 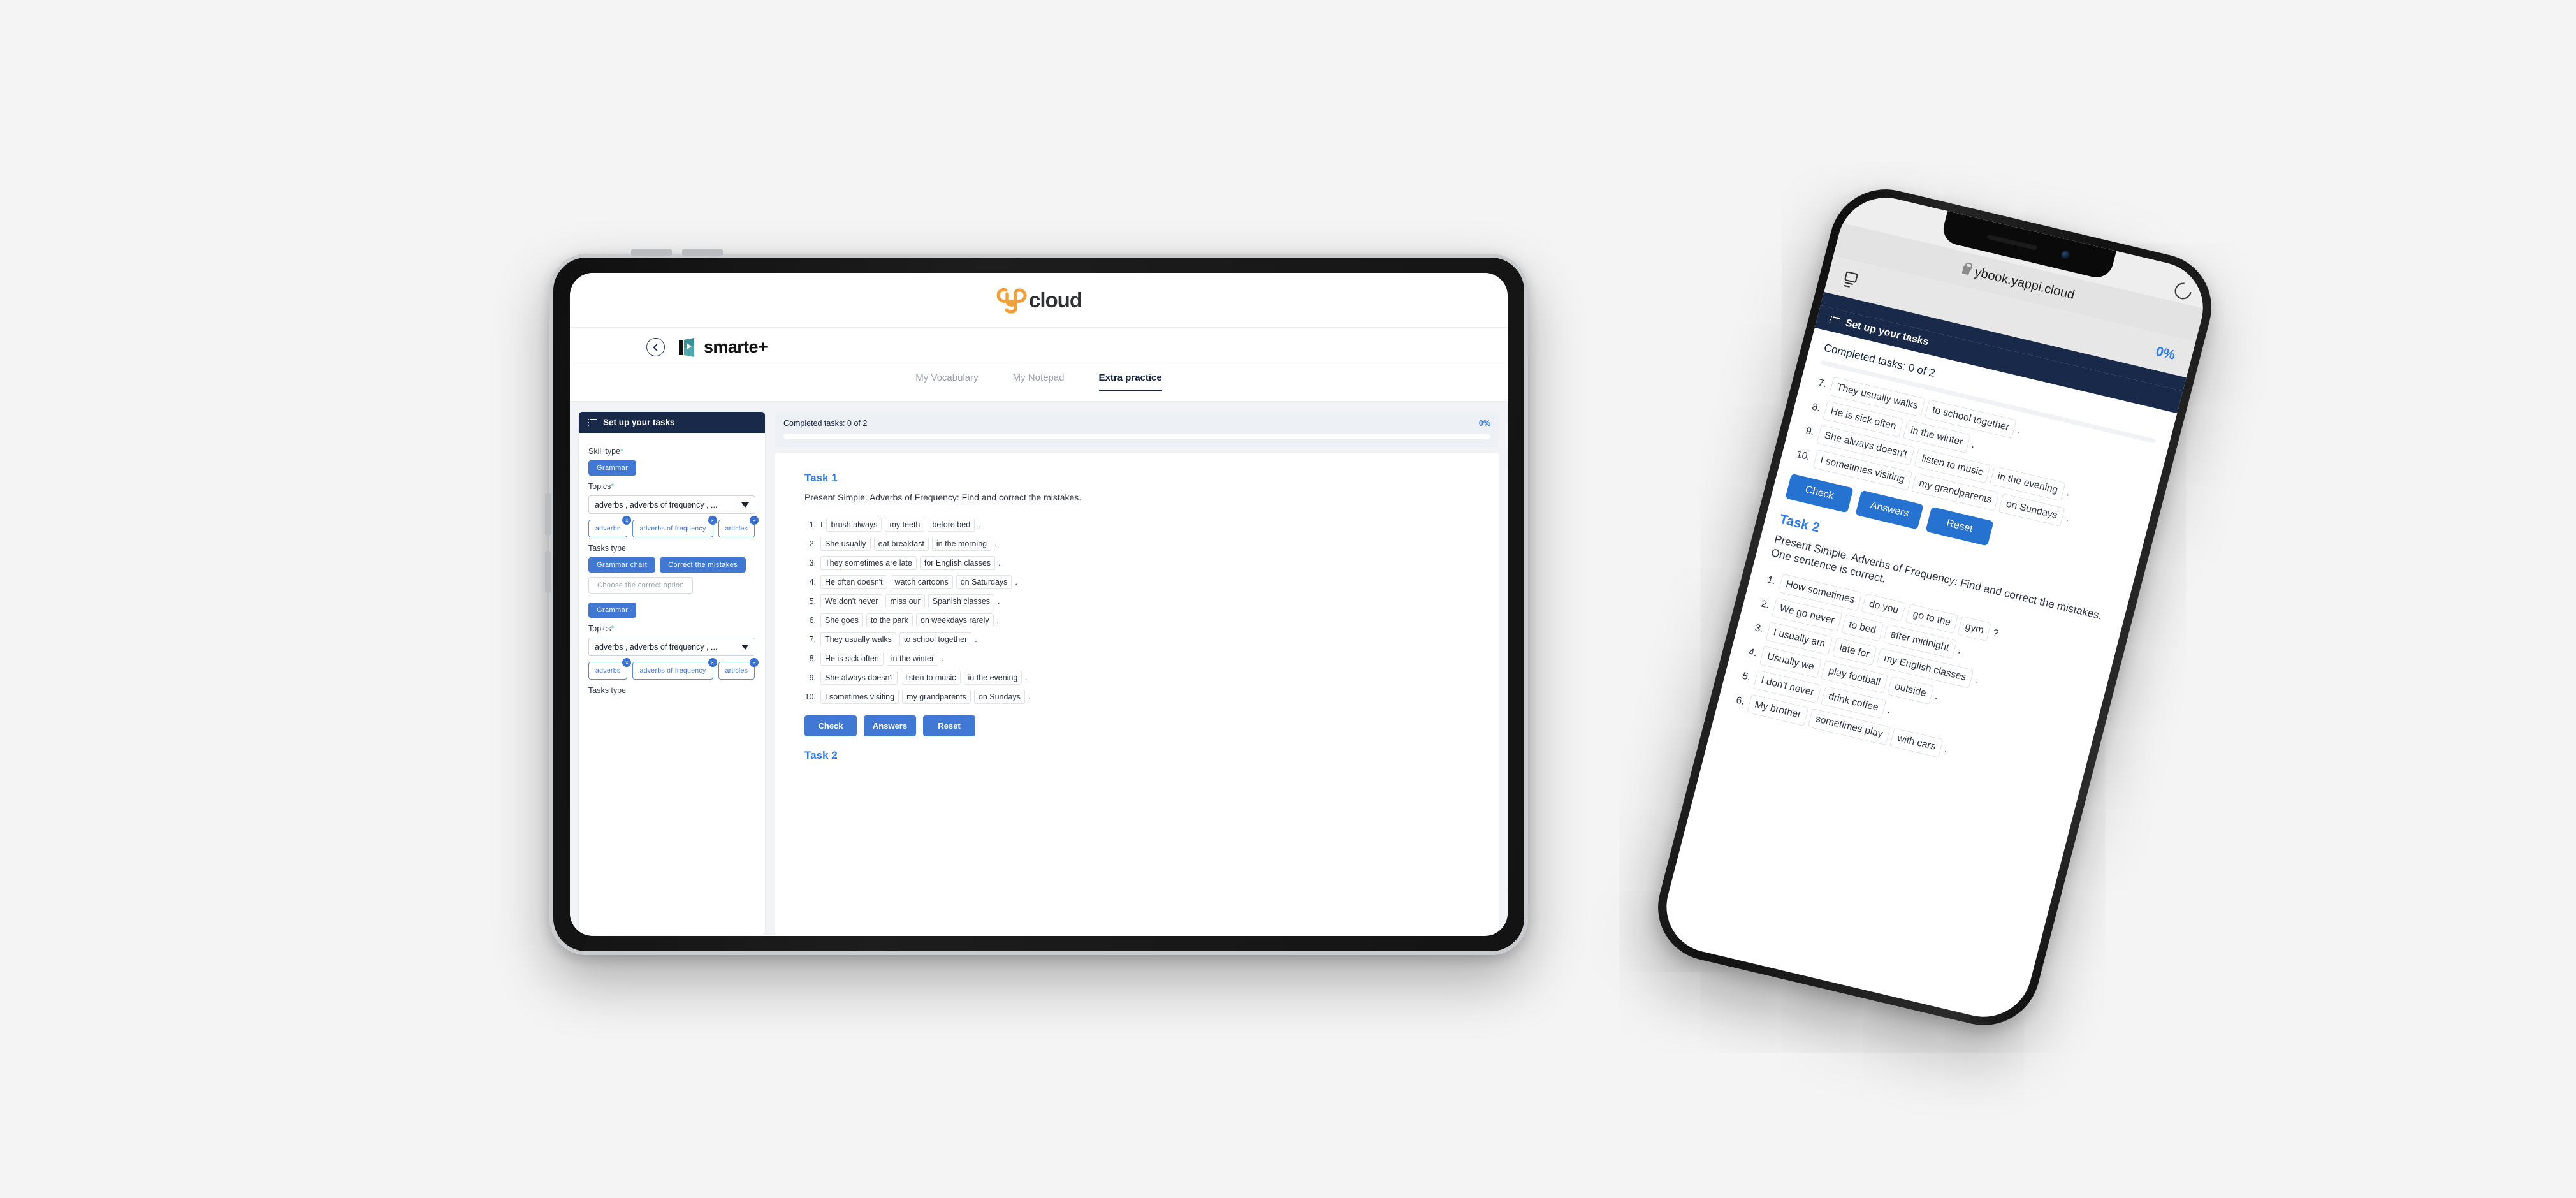 What do you see at coordinates (905, 601) in the screenshot?
I see `answer-blank: miss our` at bounding box center [905, 601].